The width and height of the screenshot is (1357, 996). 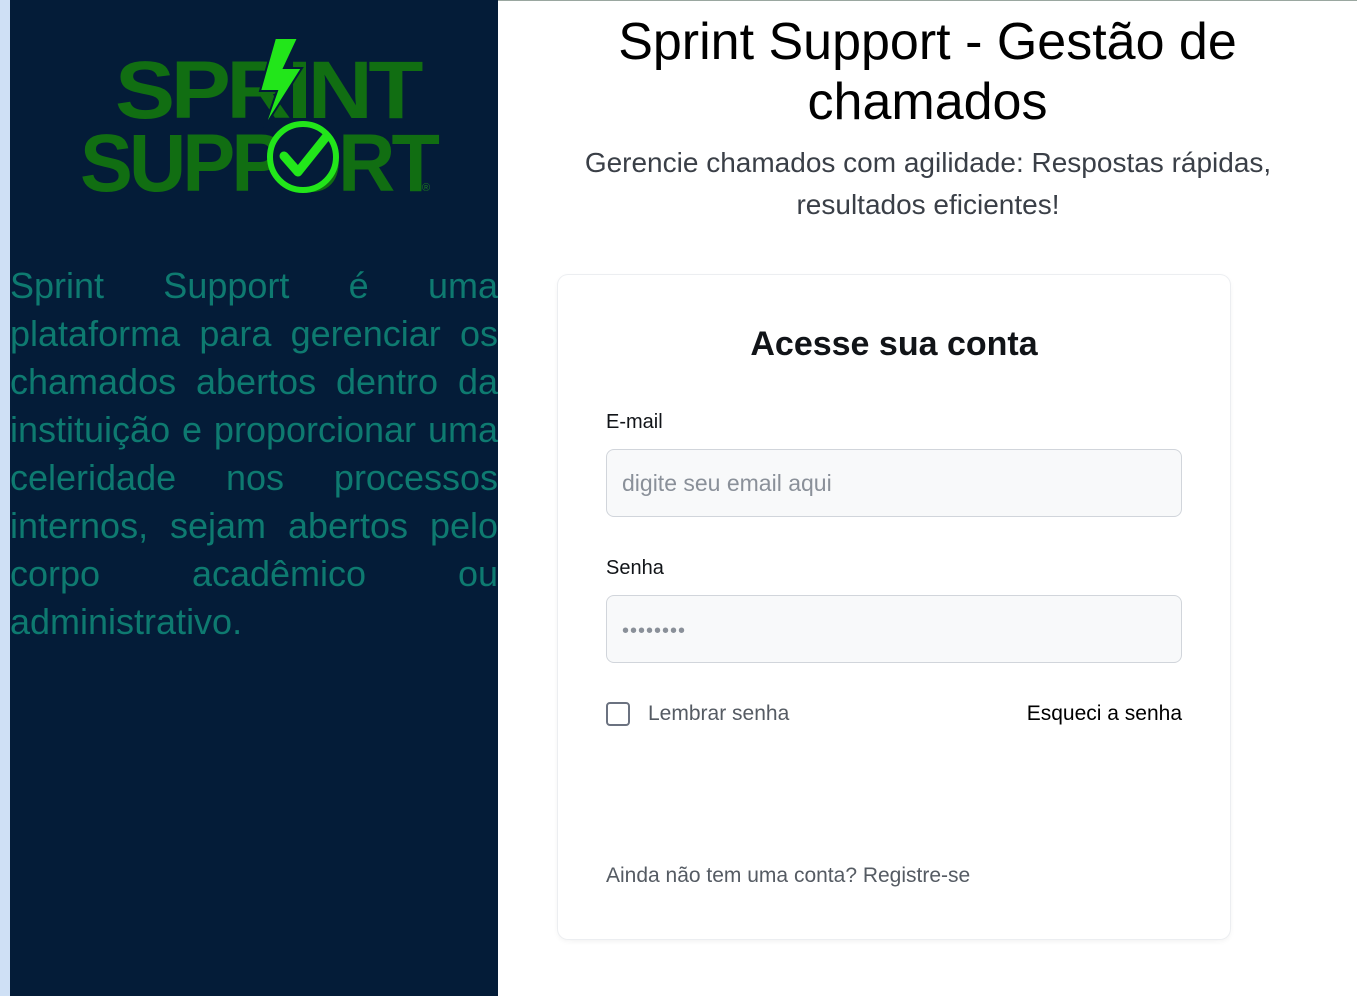 I want to click on window-left-edge, so click(x=5, y=498).